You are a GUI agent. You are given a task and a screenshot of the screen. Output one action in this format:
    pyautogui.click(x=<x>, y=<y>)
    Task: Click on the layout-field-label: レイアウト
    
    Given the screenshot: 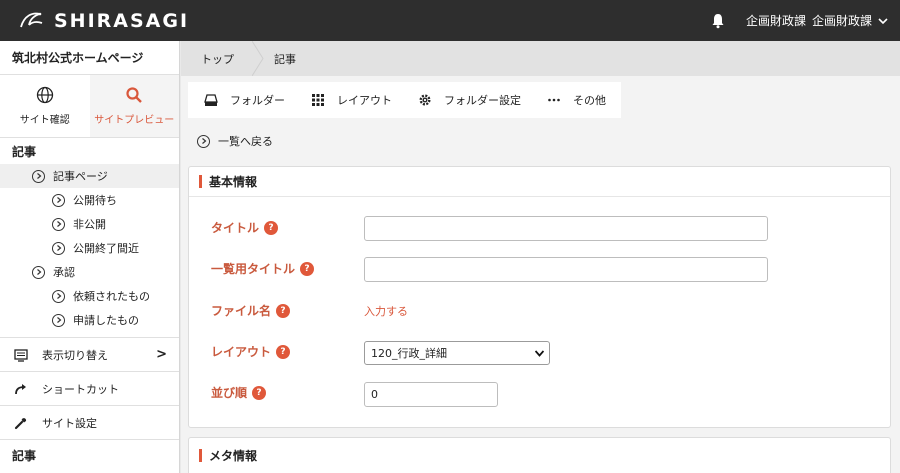 What is the action you would take?
    pyautogui.click(x=241, y=352)
    